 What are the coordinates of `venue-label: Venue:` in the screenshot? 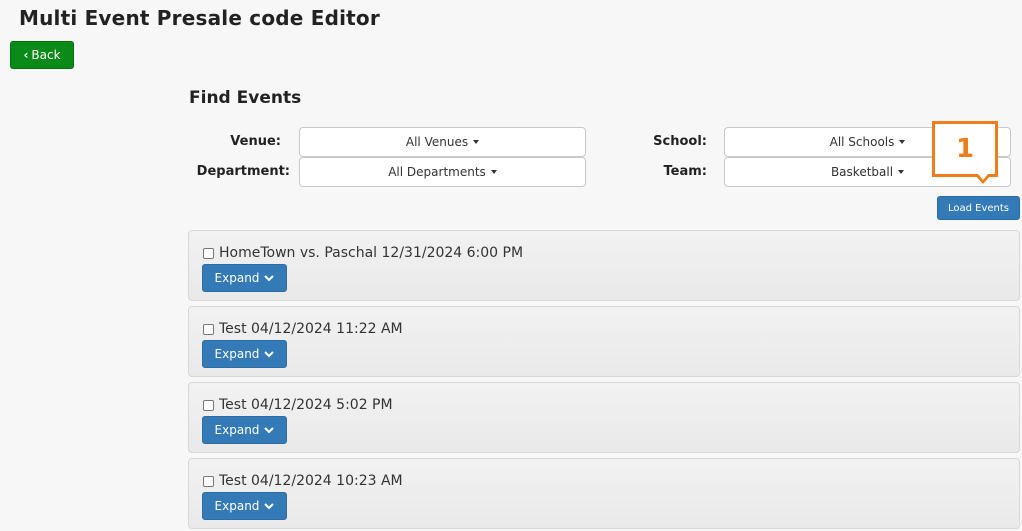 It's located at (255, 141).